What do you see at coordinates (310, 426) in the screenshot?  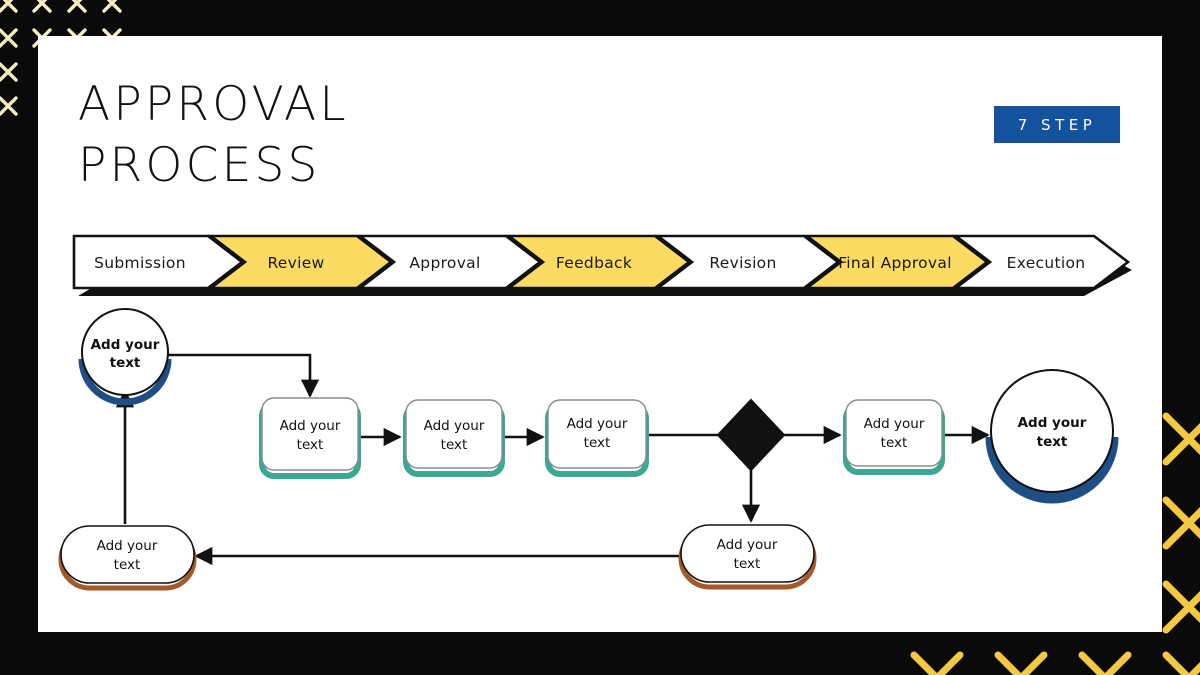 I see `flow-node-process-1-line1: Add your` at bounding box center [310, 426].